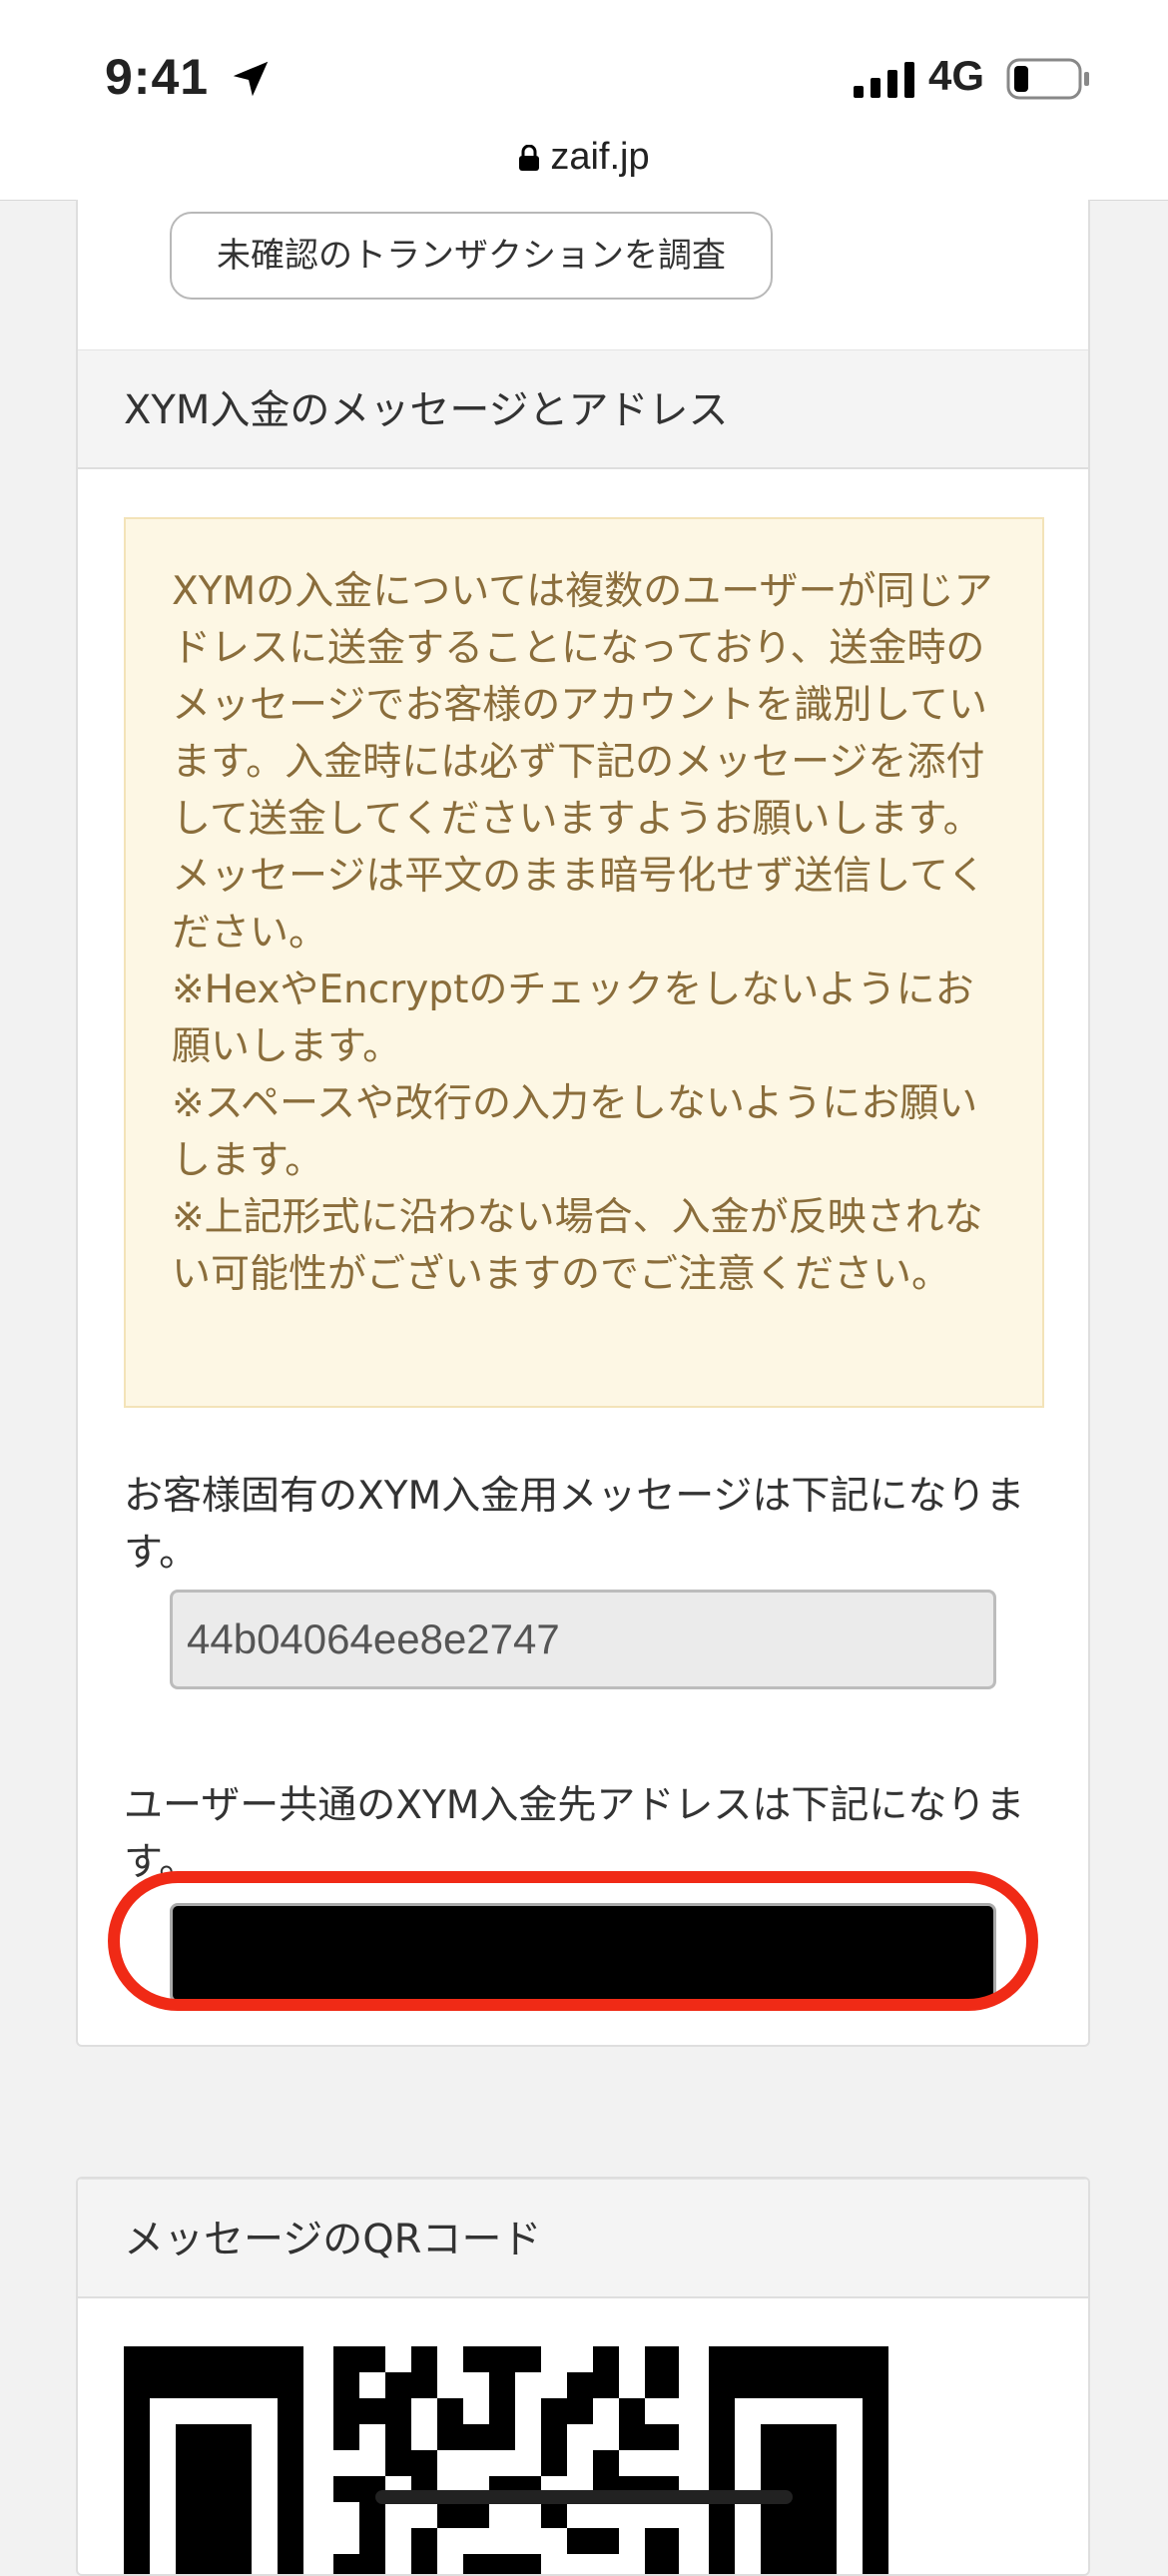 Image resolution: width=1168 pixels, height=2576 pixels. What do you see at coordinates (884, 80) in the screenshot?
I see `cellular-signal-icon` at bounding box center [884, 80].